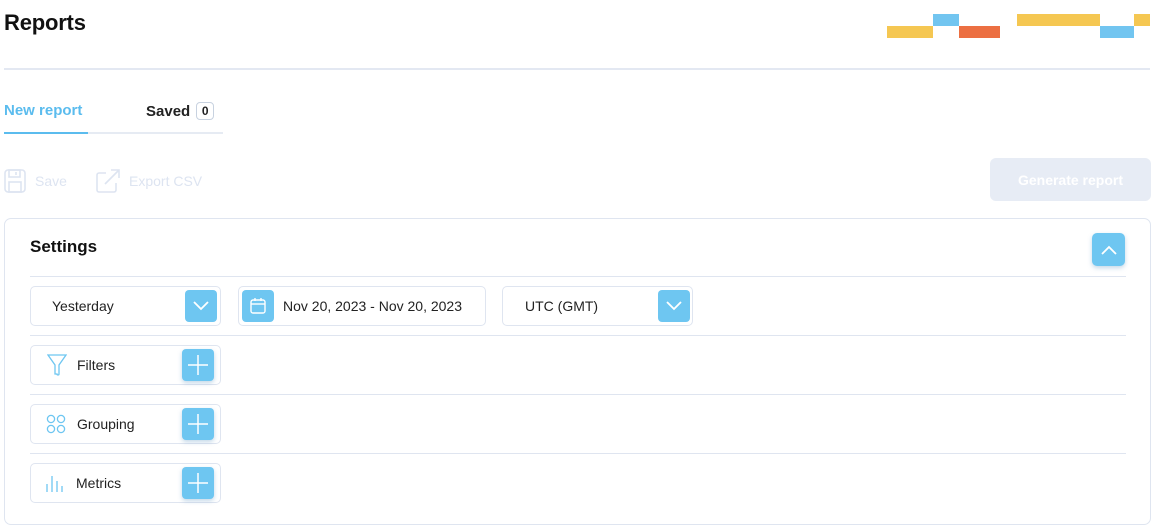 The height and width of the screenshot is (530, 1154). I want to click on timezone-dropdown-button, so click(674, 306).